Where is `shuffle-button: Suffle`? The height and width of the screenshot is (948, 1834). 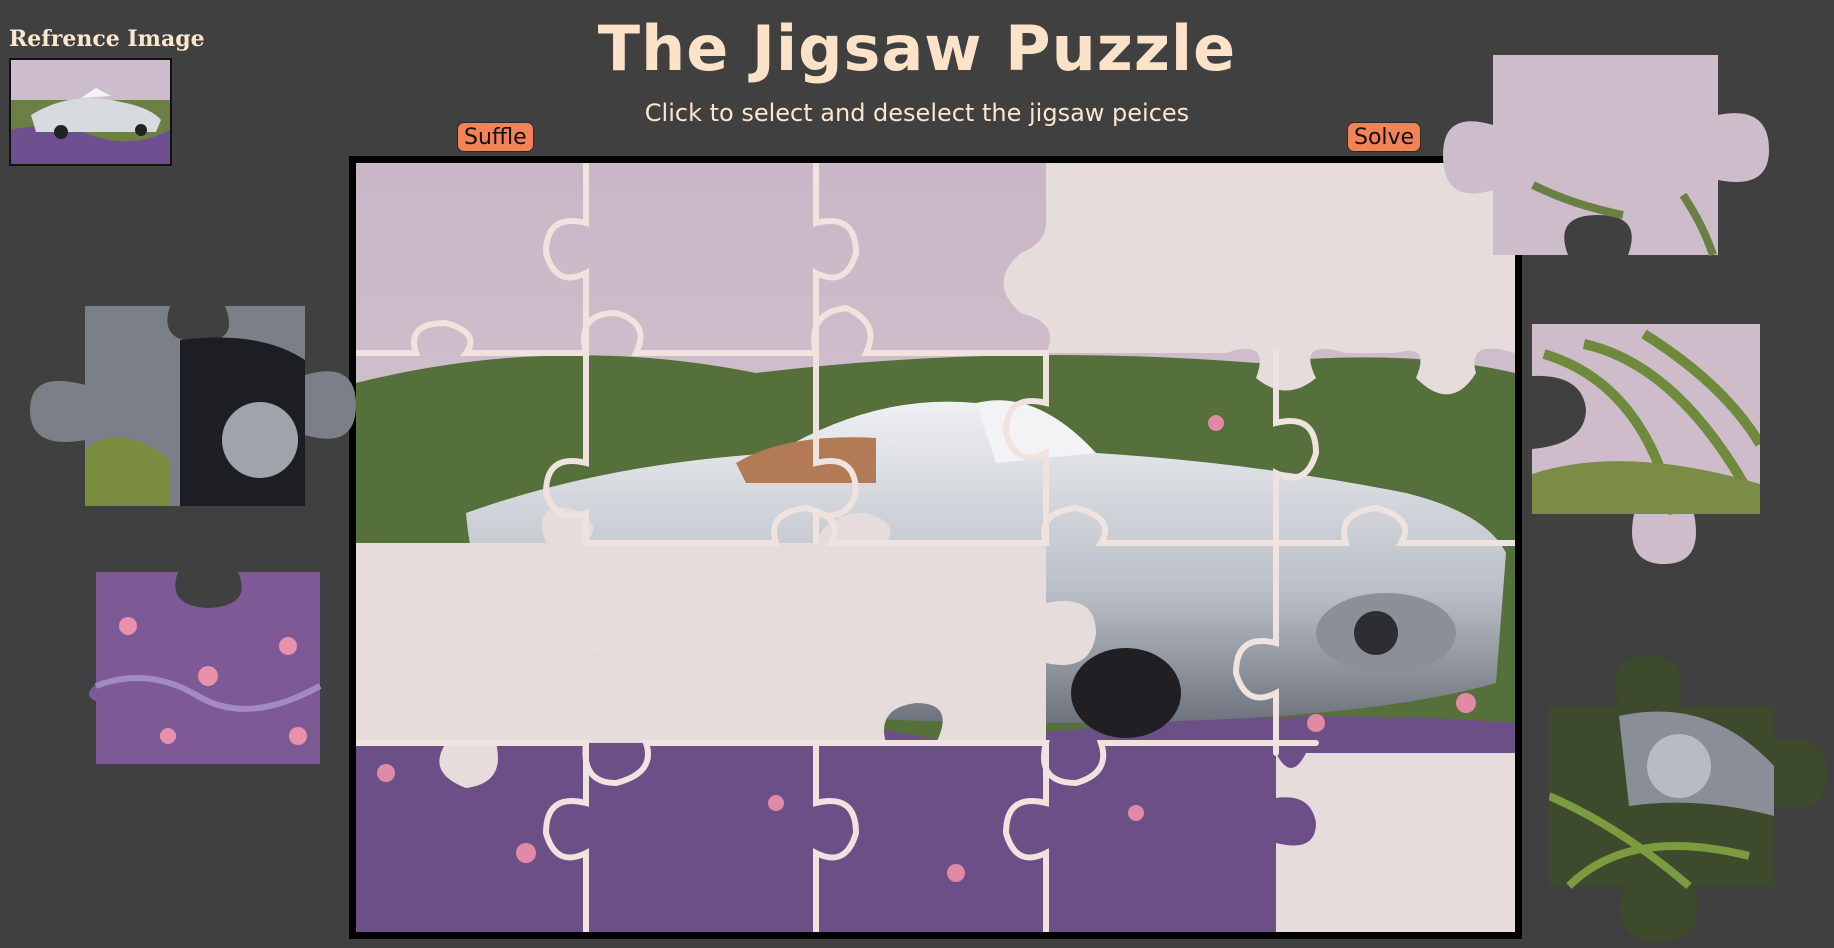
shuffle-button: Suffle is located at coordinates (495, 137).